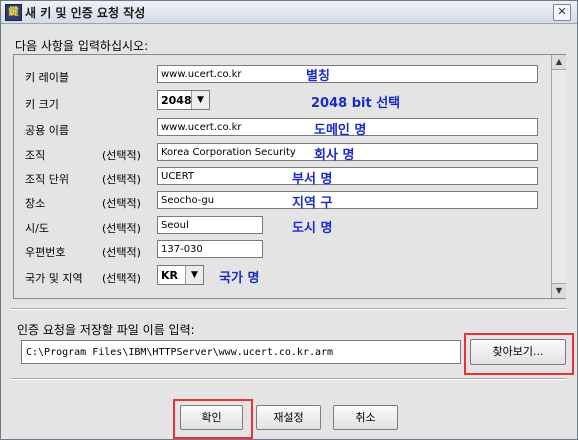  Describe the element at coordinates (288, 417) in the screenshot. I see `reset-button: 재설정` at that location.